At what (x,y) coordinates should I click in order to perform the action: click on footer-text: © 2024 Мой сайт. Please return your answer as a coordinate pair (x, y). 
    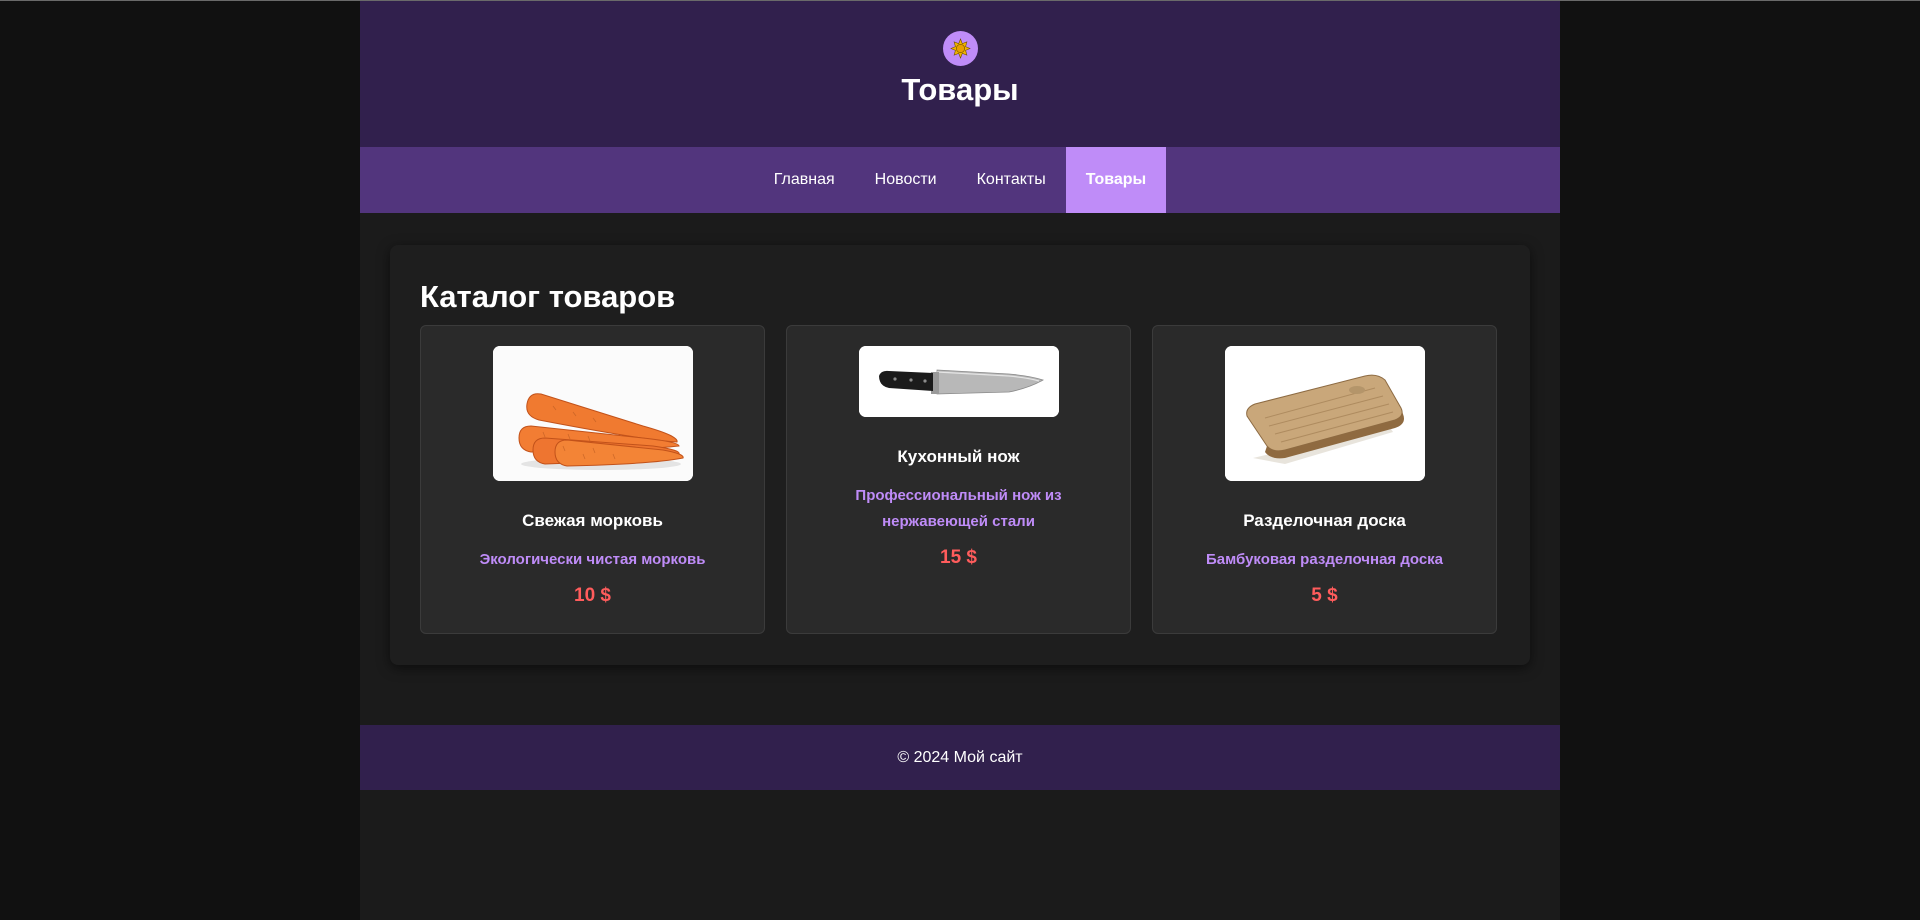
    Looking at the image, I should click on (960, 757).